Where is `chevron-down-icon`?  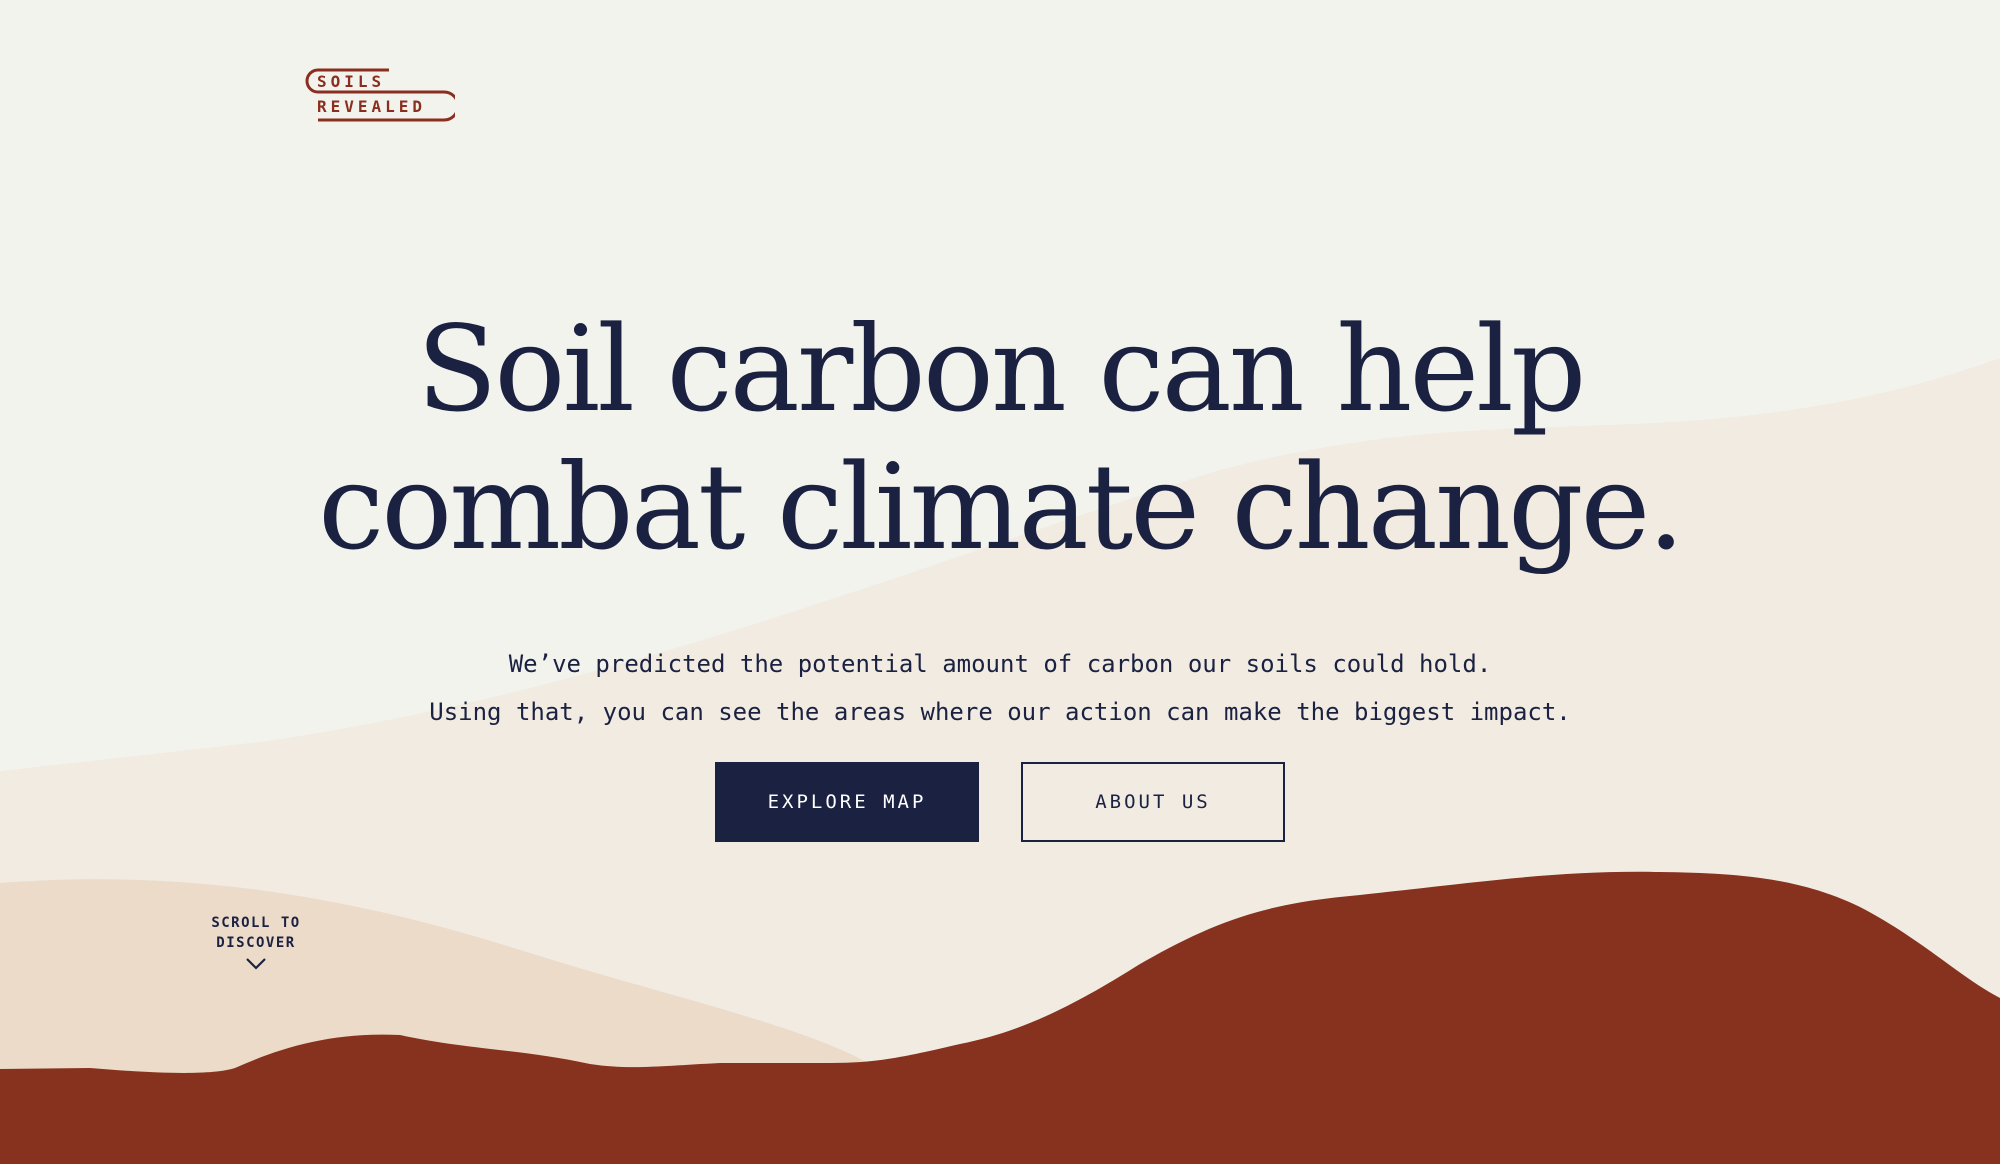 chevron-down-icon is located at coordinates (256, 964).